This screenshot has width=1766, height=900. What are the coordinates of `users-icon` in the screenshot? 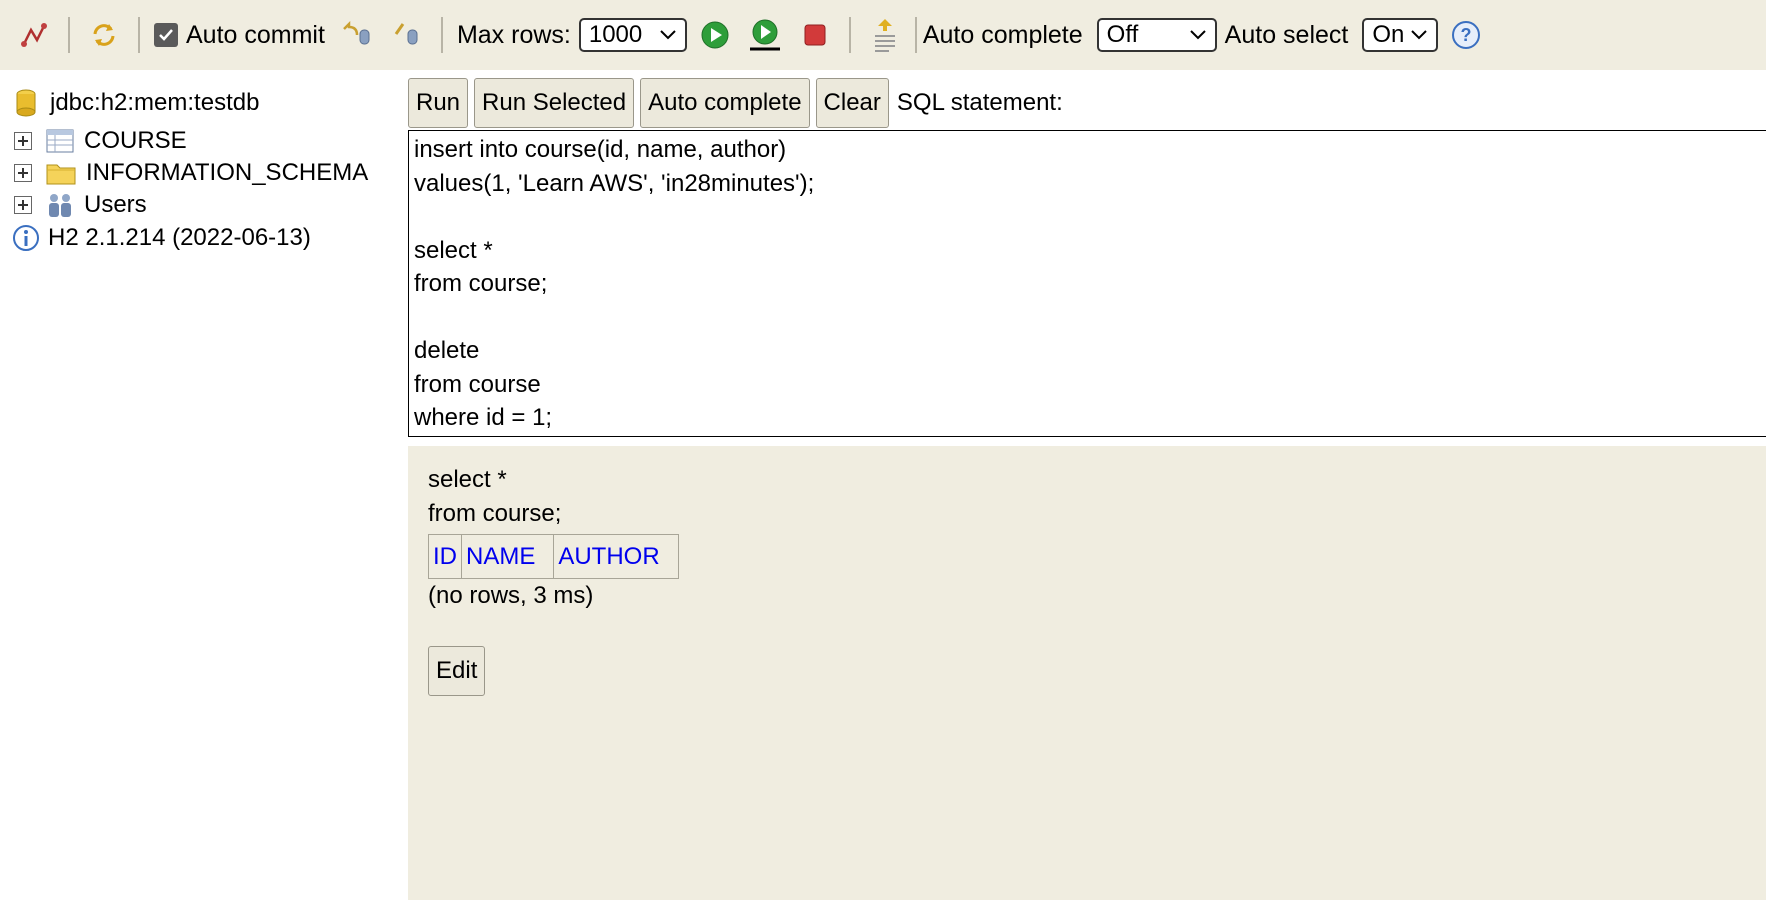 It's located at (60, 205).